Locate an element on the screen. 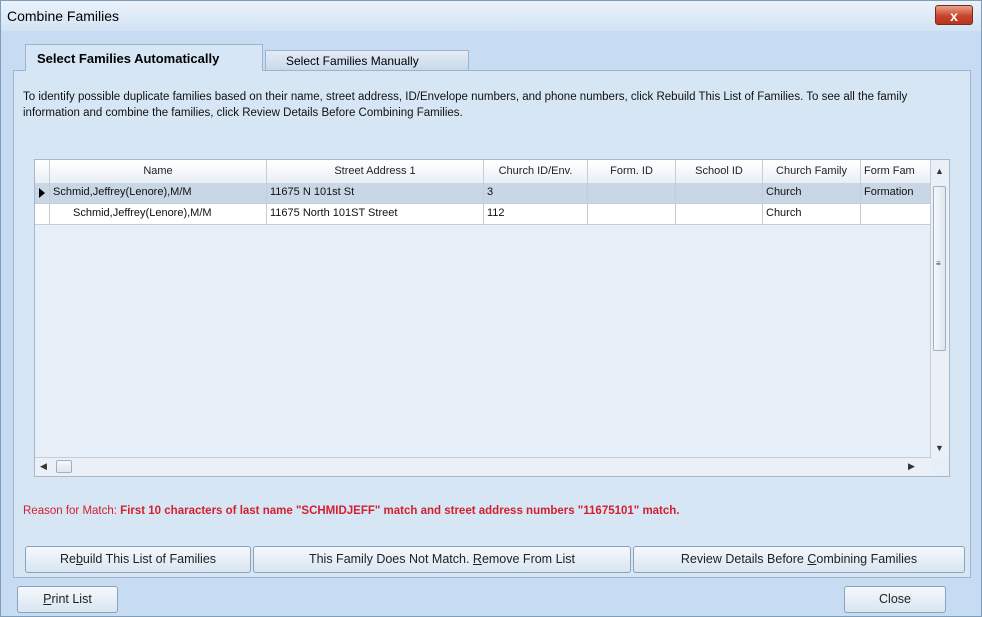  cell-form-family: Formation is located at coordinates (896, 193).